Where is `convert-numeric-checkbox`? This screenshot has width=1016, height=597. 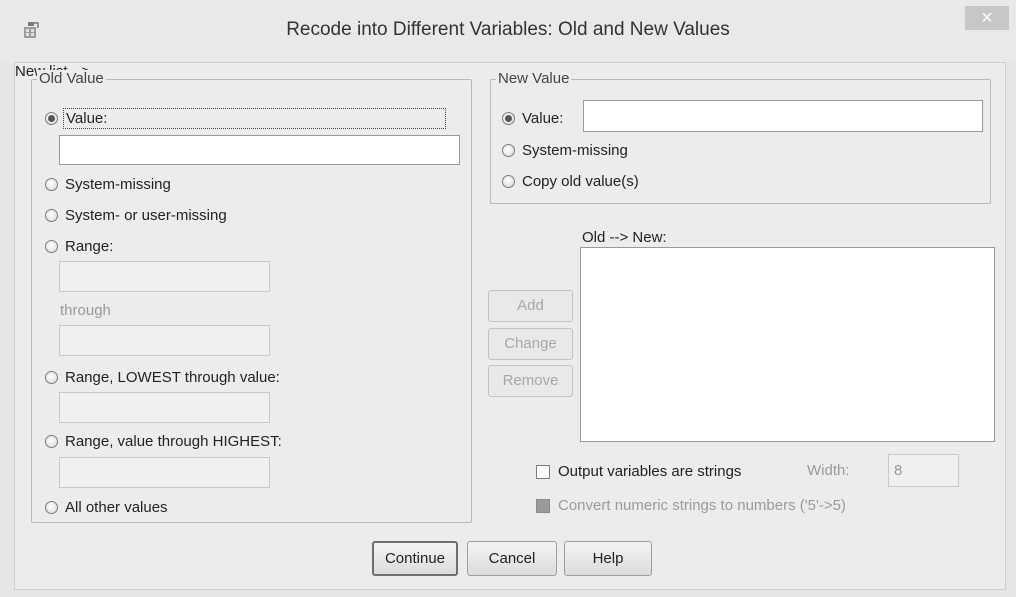 convert-numeric-checkbox is located at coordinates (543, 505).